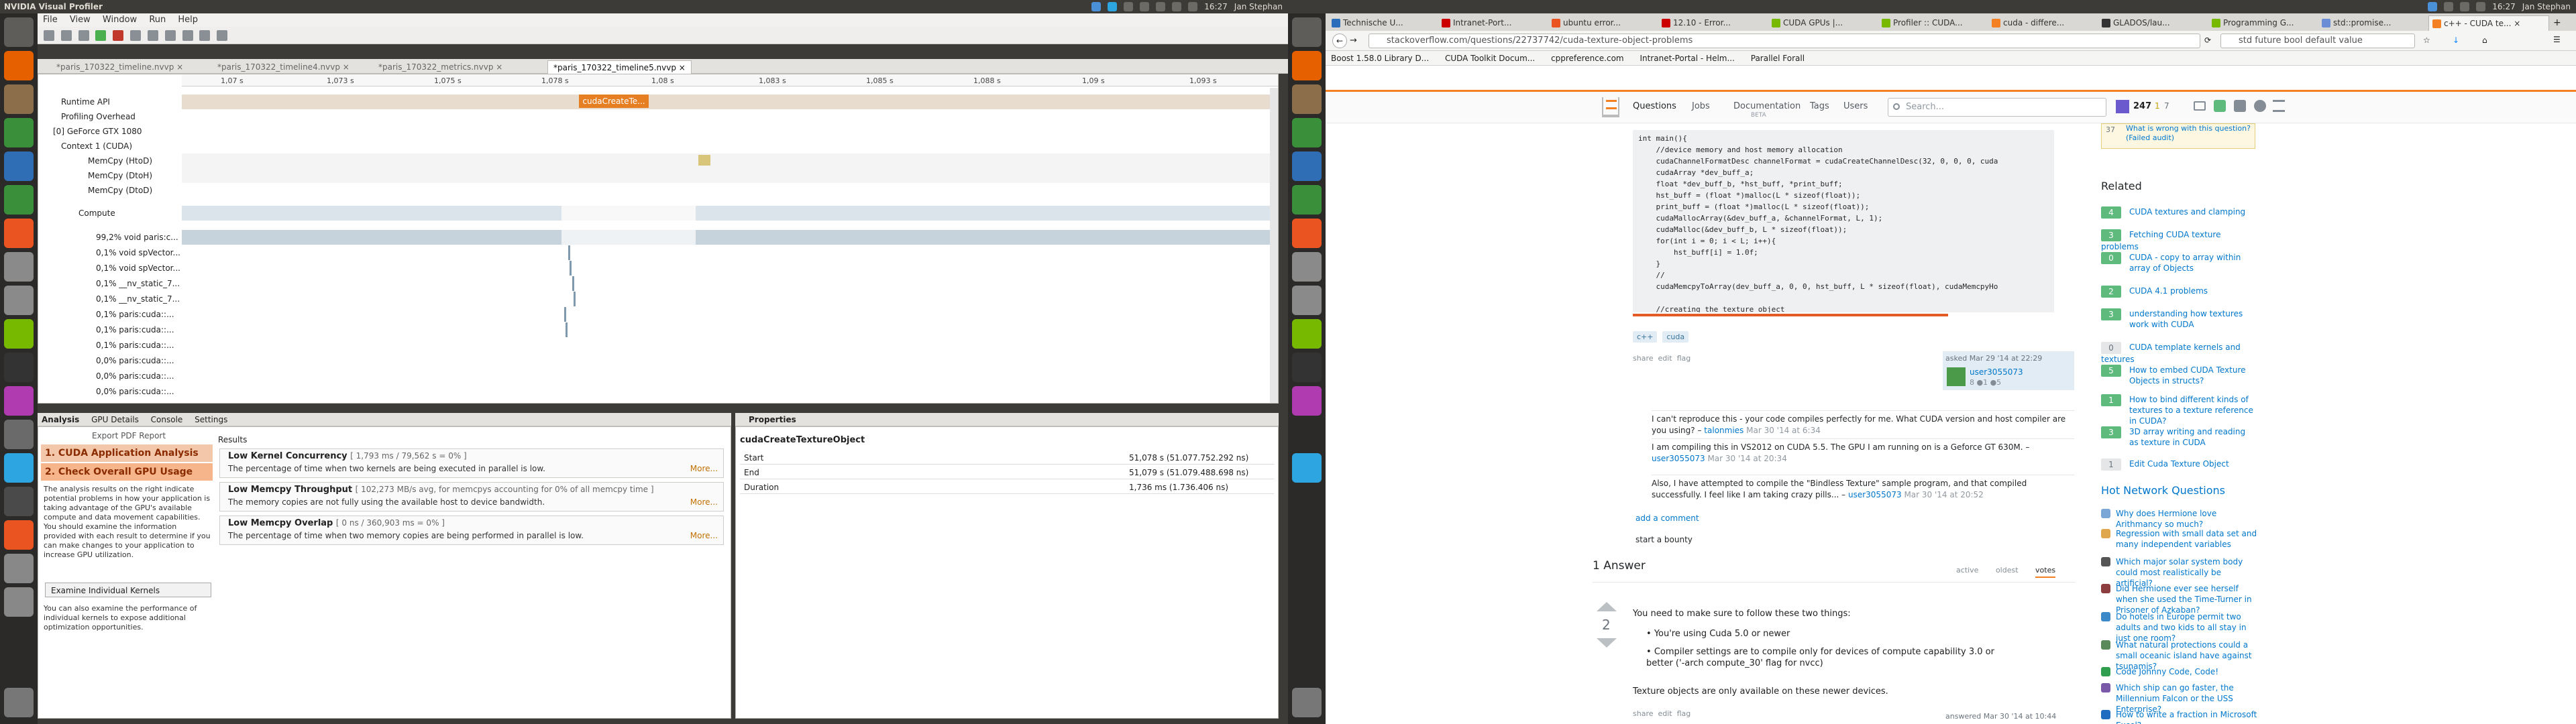  I want to click on dropbox-tray-icon, so click(2449, 6).